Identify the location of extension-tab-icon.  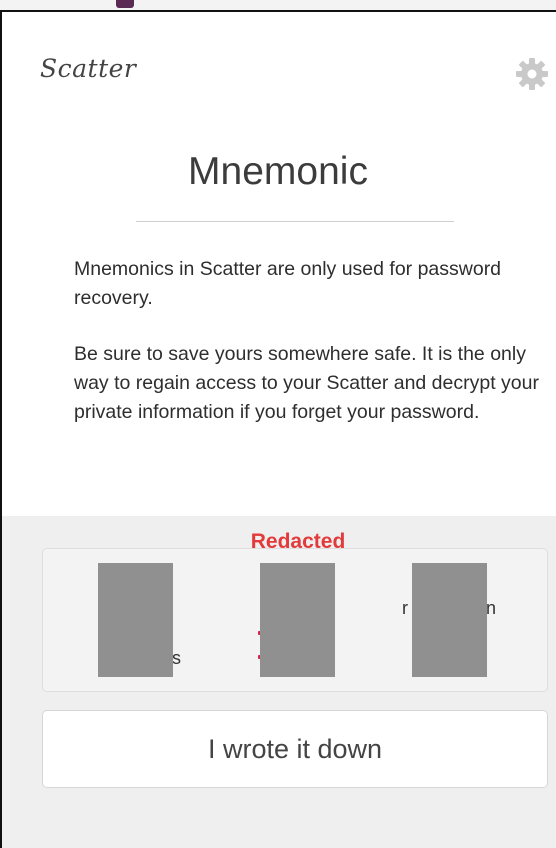
(125, 4).